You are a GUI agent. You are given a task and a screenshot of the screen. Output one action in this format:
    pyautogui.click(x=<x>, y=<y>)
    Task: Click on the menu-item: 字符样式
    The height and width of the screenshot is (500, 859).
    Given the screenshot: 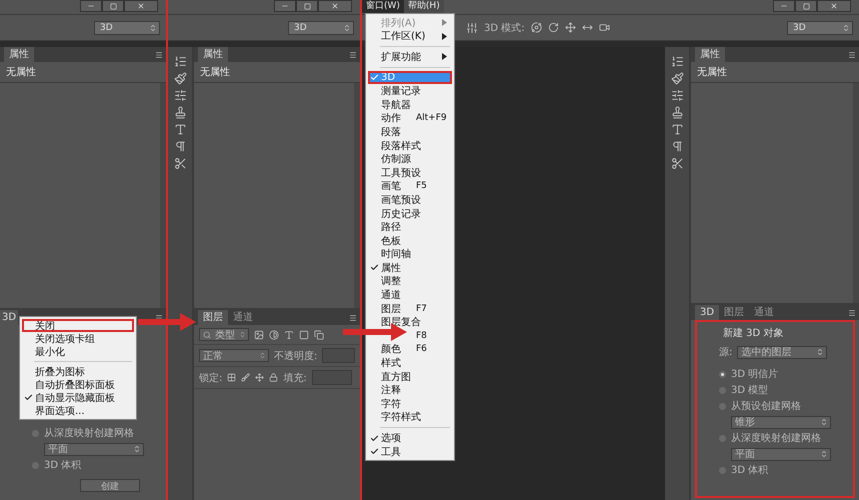 What is the action you would take?
    pyautogui.click(x=410, y=417)
    